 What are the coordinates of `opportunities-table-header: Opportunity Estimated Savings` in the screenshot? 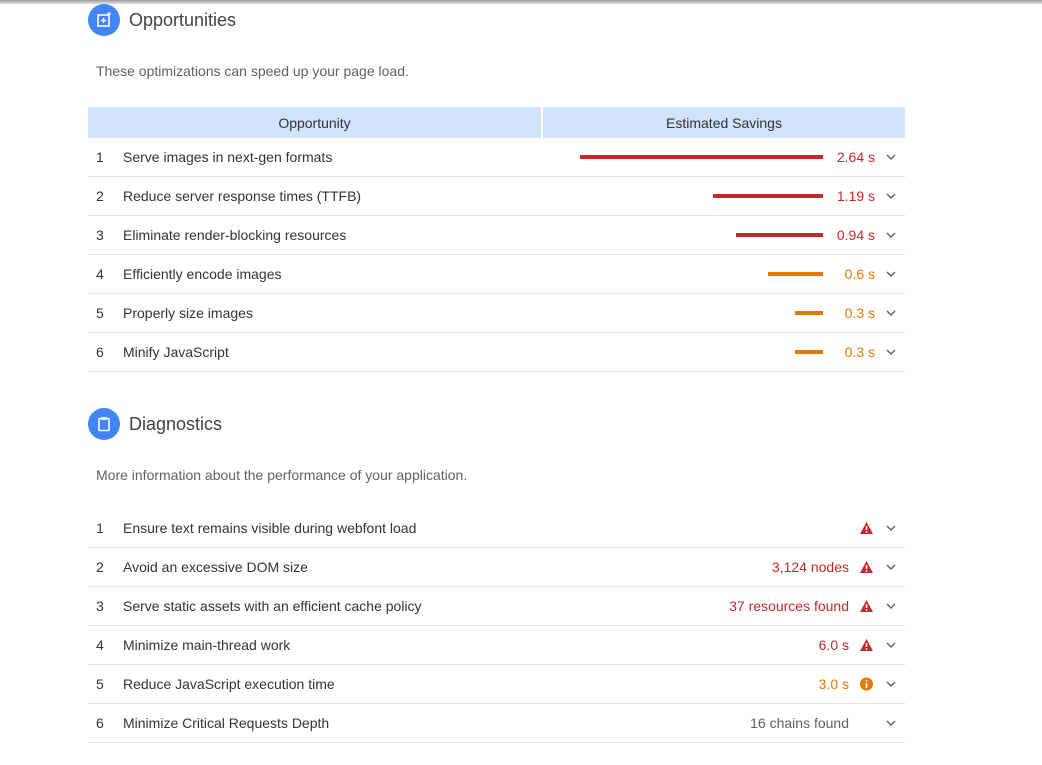 It's located at (496, 122).